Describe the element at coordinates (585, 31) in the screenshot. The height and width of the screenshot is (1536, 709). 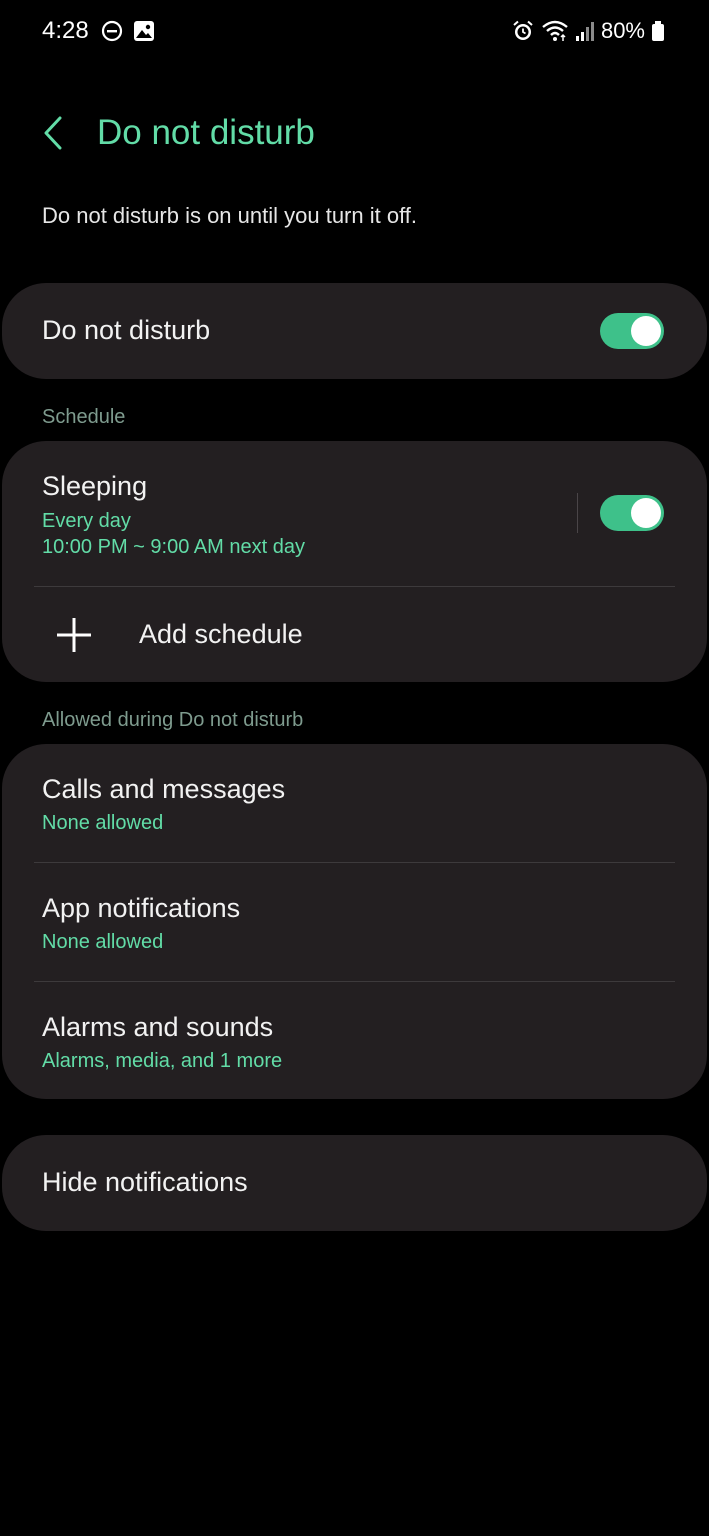
I see `signal-icon` at that location.